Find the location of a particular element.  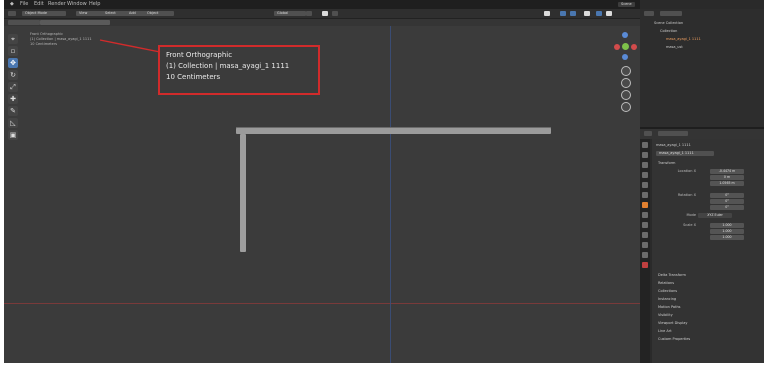

particles-tab-icon is located at coordinates (645, 225).